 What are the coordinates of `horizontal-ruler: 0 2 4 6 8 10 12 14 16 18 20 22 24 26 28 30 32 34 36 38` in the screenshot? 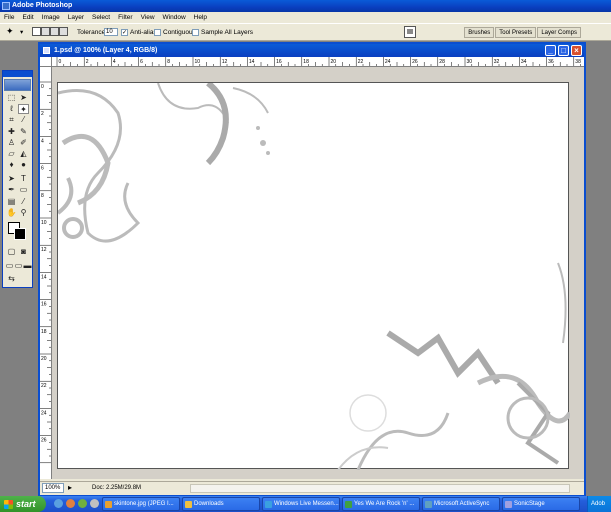 It's located at (318, 62).